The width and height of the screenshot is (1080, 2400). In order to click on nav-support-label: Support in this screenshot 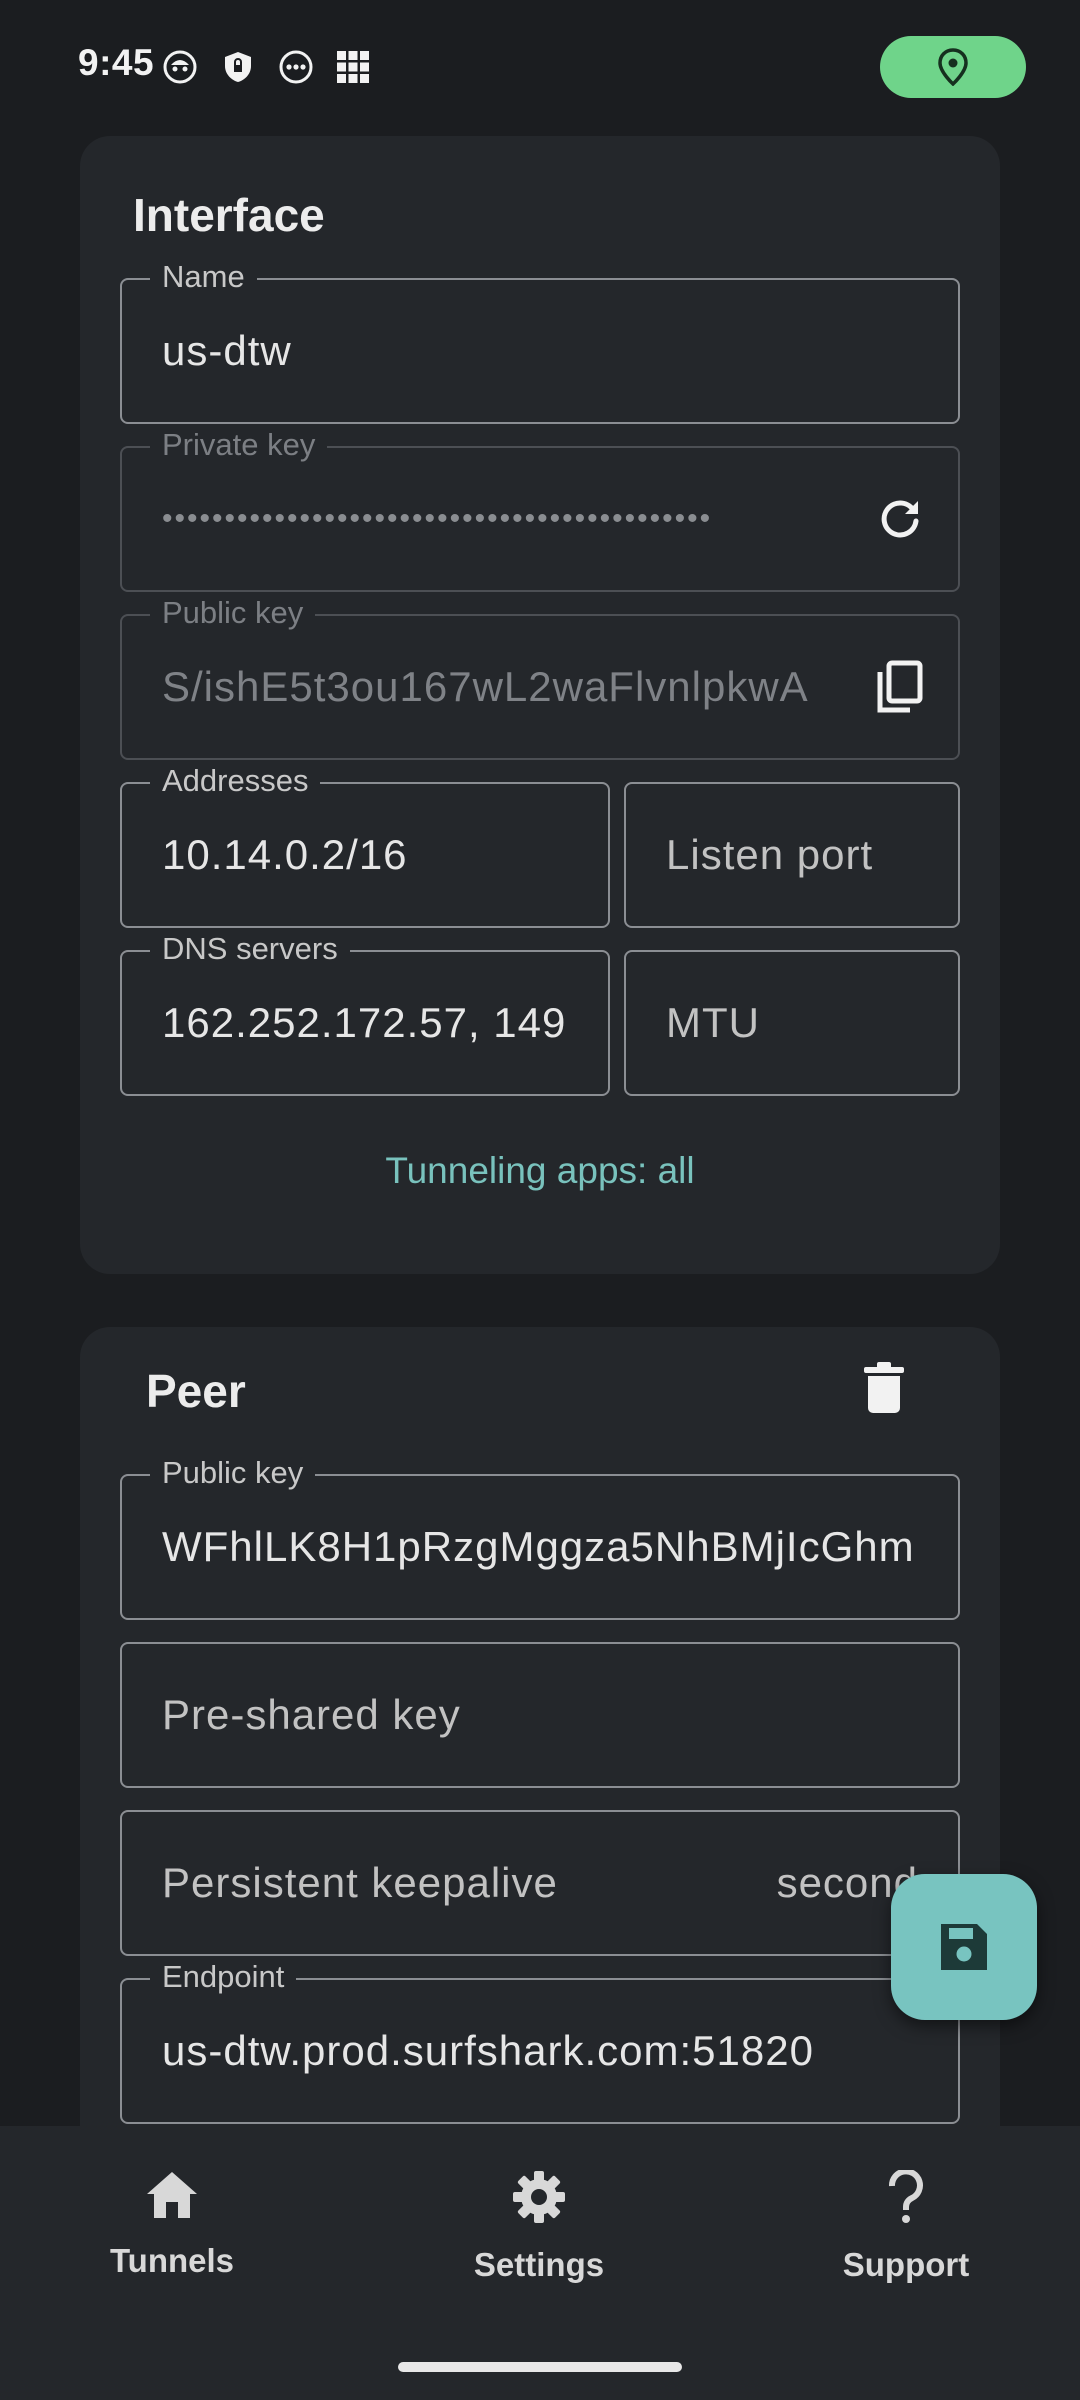, I will do `click(906, 2264)`.